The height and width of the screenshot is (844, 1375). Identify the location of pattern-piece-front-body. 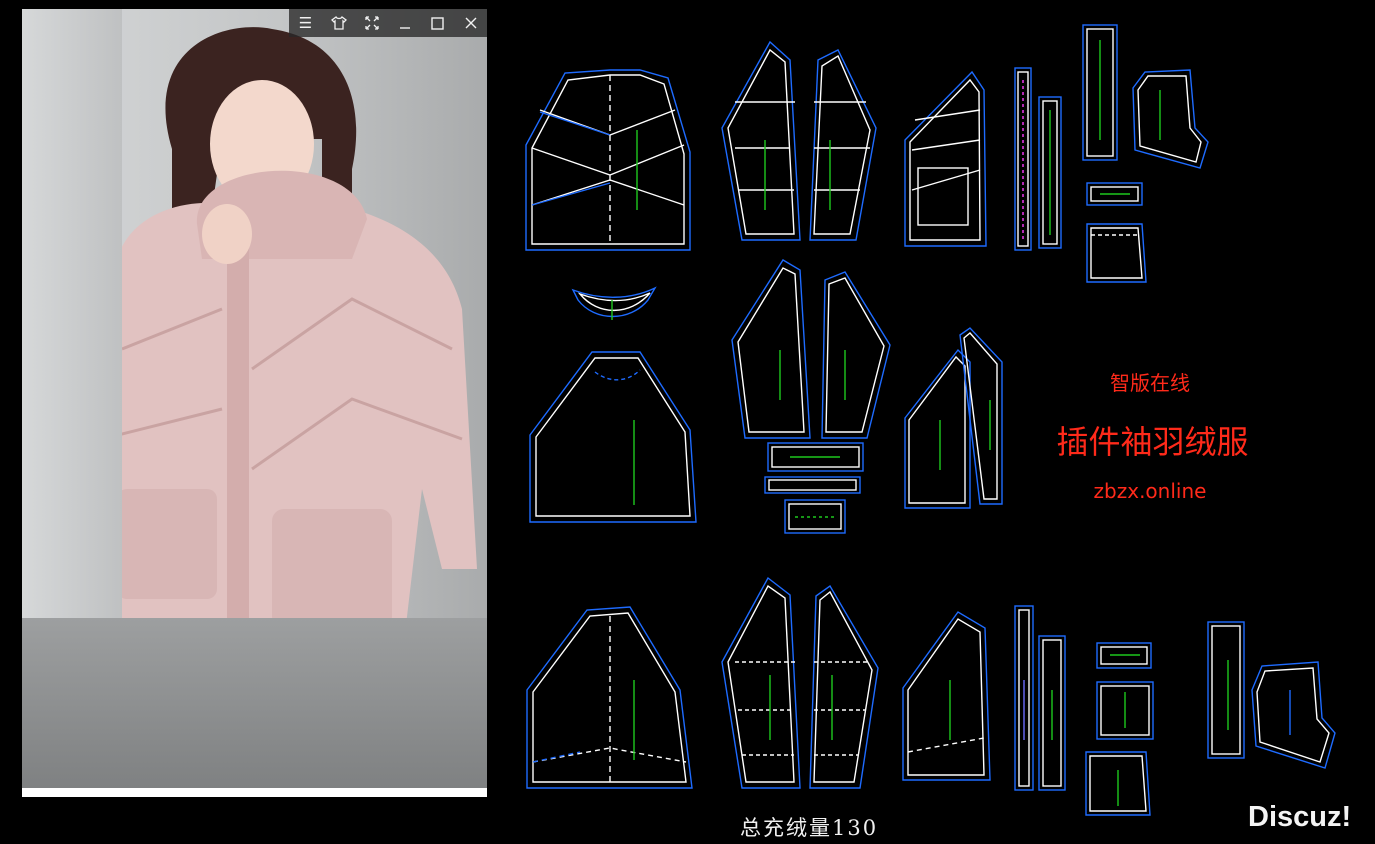
(945, 158).